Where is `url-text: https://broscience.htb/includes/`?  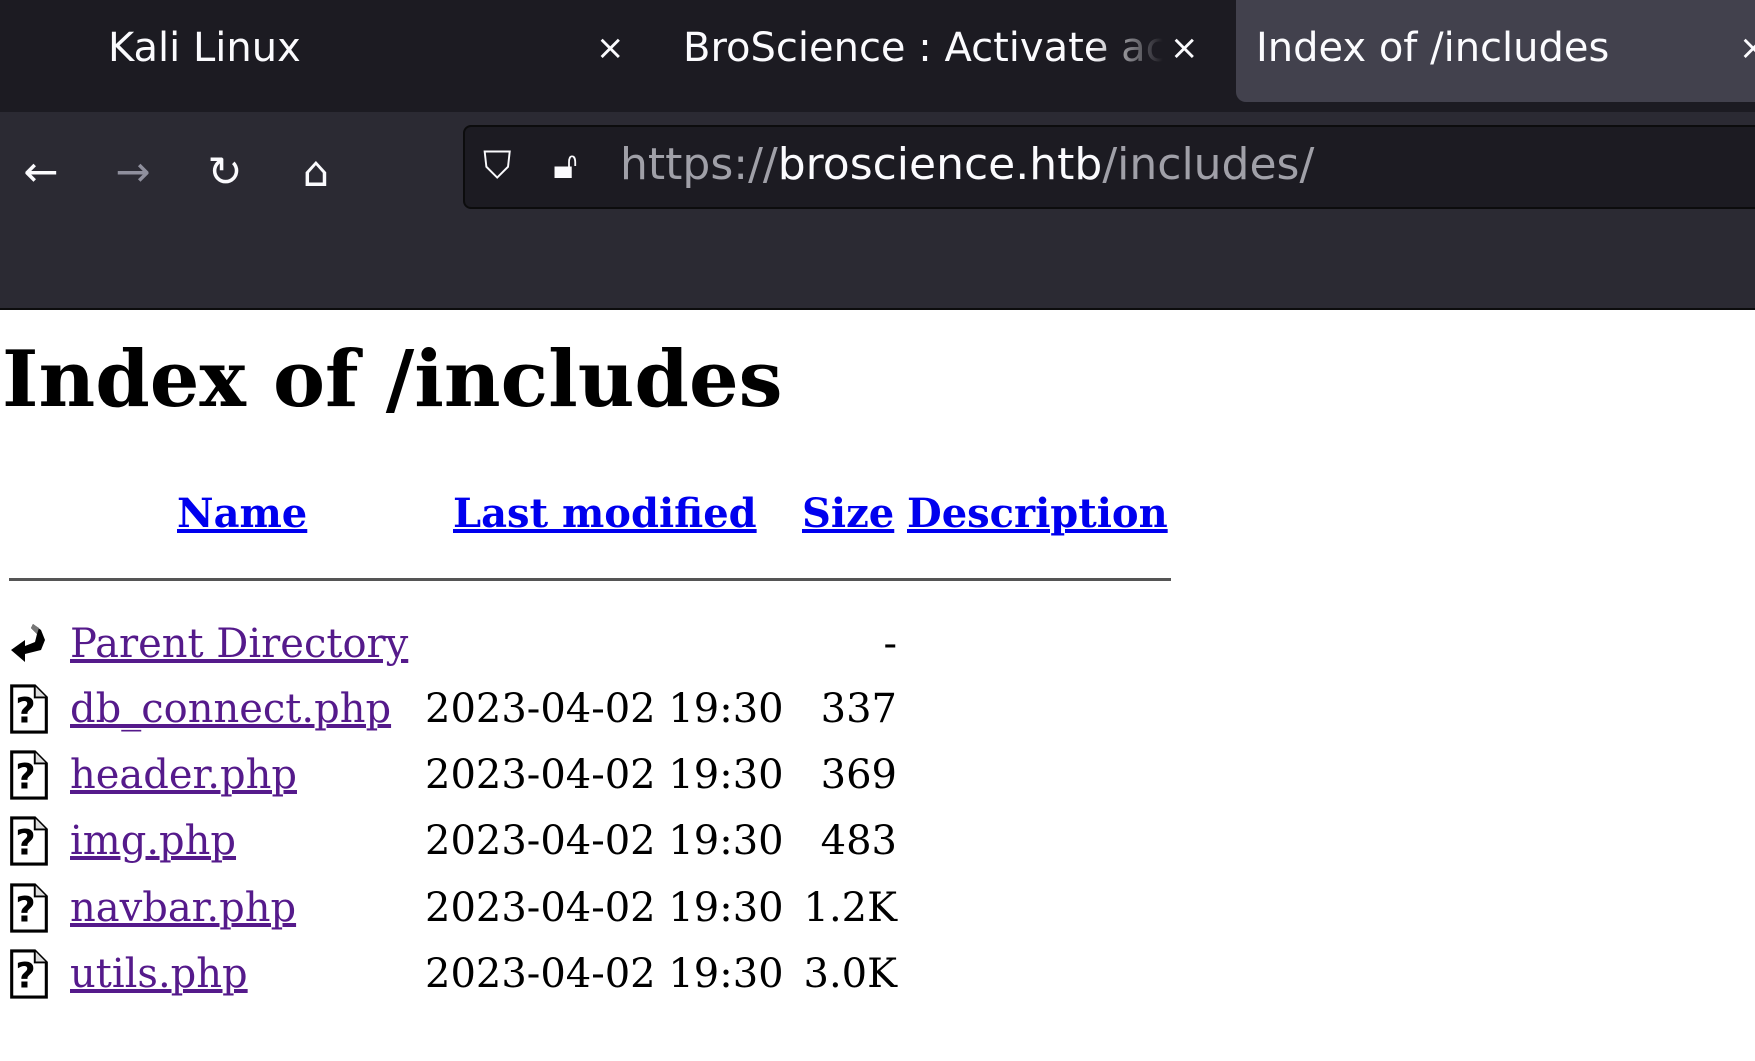 url-text: https://broscience.htb/includes/ is located at coordinates (967, 165).